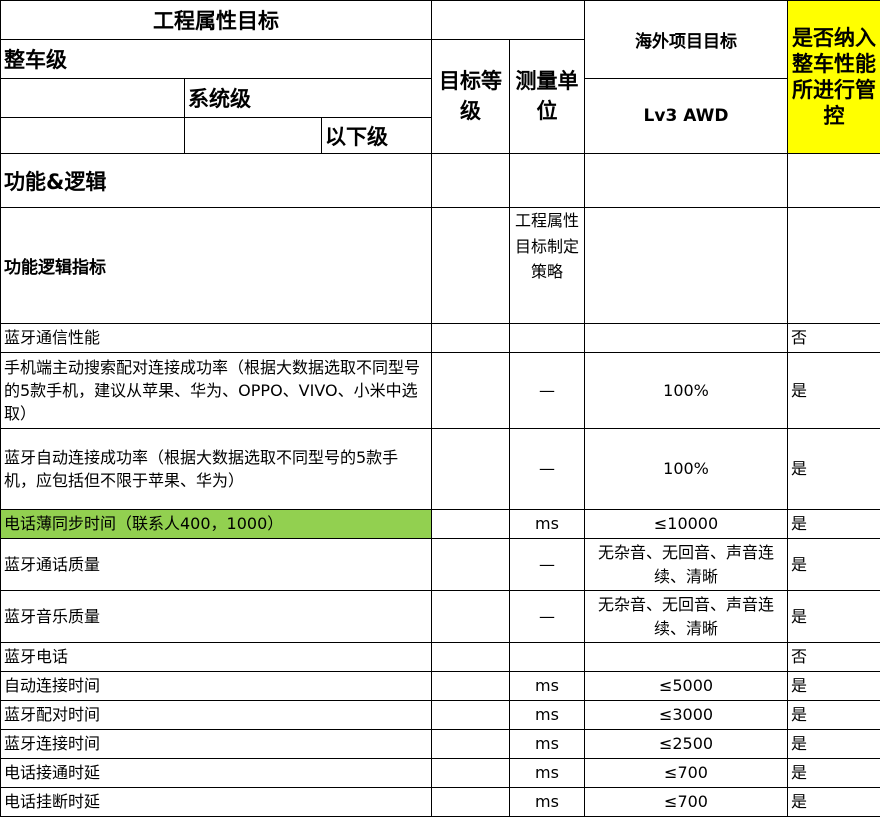 This screenshot has width=880, height=821. What do you see at coordinates (216, 686) in the screenshot?
I see `item-name: 自动连接时间` at bounding box center [216, 686].